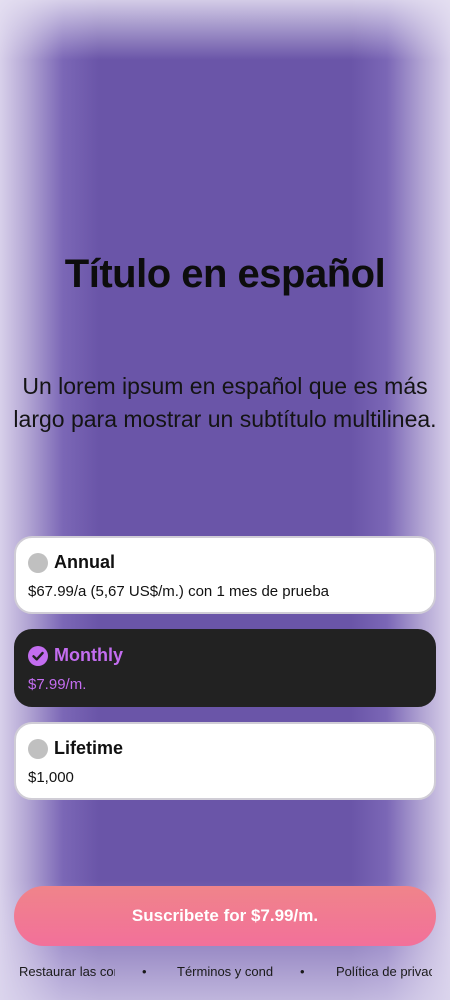 The height and width of the screenshot is (1000, 450). I want to click on plan-name: Lifetime, so click(89, 748).